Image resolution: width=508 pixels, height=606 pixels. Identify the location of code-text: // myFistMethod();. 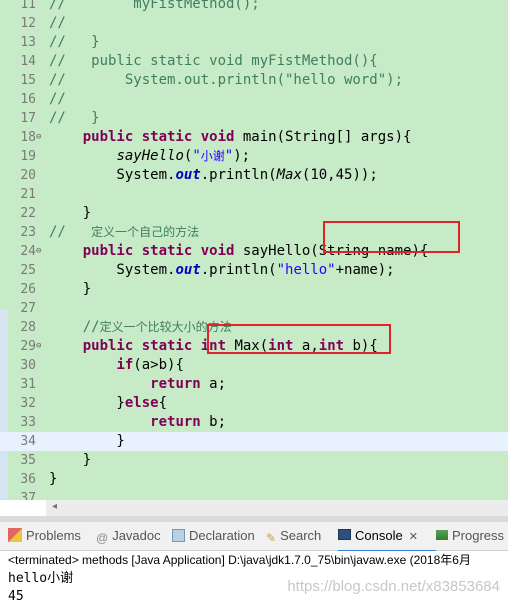
(154, 7).